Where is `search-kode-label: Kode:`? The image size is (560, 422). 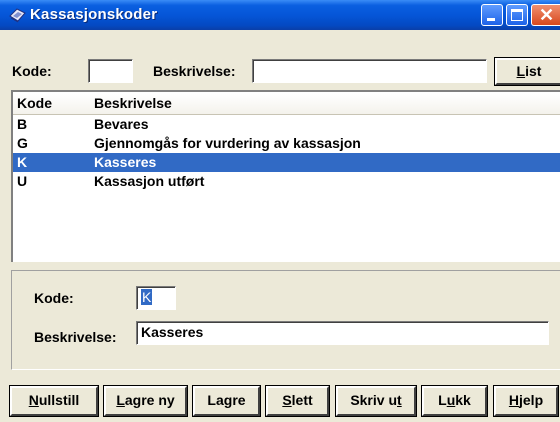
search-kode-label: Kode: is located at coordinates (32, 71).